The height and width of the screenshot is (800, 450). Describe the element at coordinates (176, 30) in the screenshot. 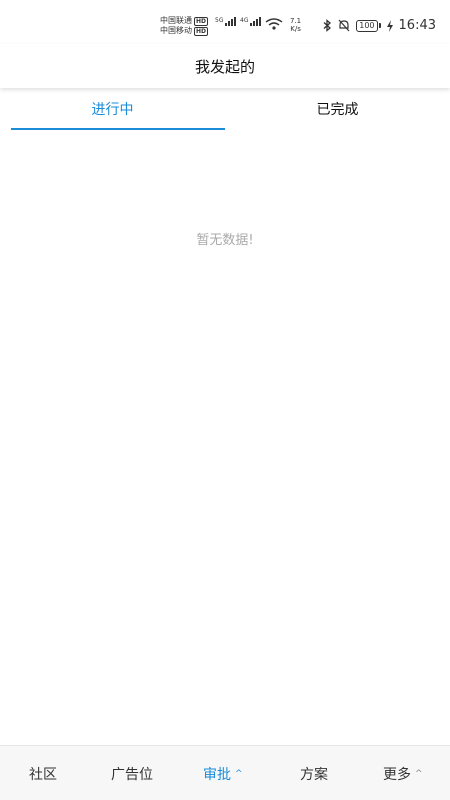

I see `carrier-2: 中国移动` at that location.